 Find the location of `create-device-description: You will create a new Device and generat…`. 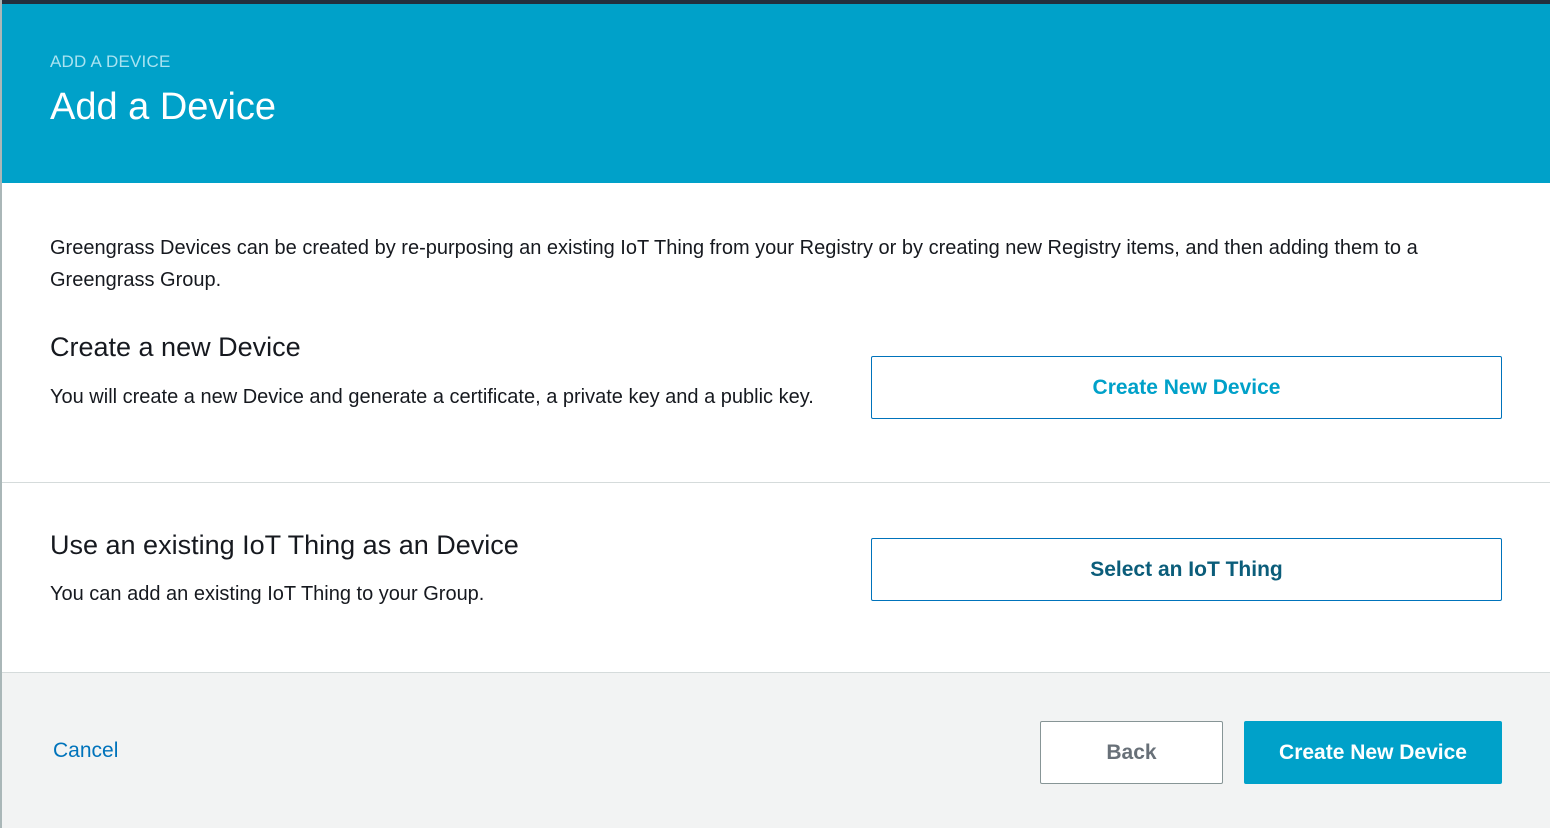

create-device-description: You will create a new Device and generat… is located at coordinates (432, 397).